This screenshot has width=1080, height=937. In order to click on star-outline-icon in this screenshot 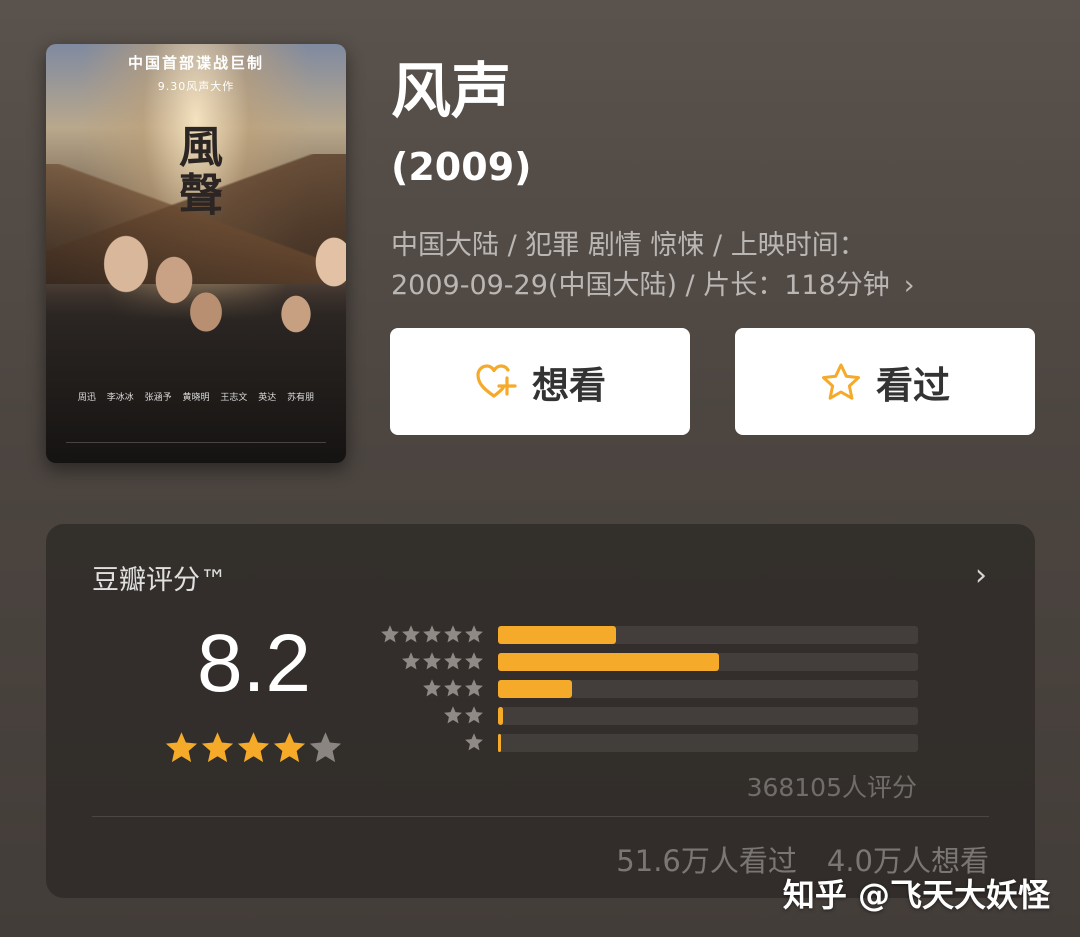, I will do `click(841, 381)`.